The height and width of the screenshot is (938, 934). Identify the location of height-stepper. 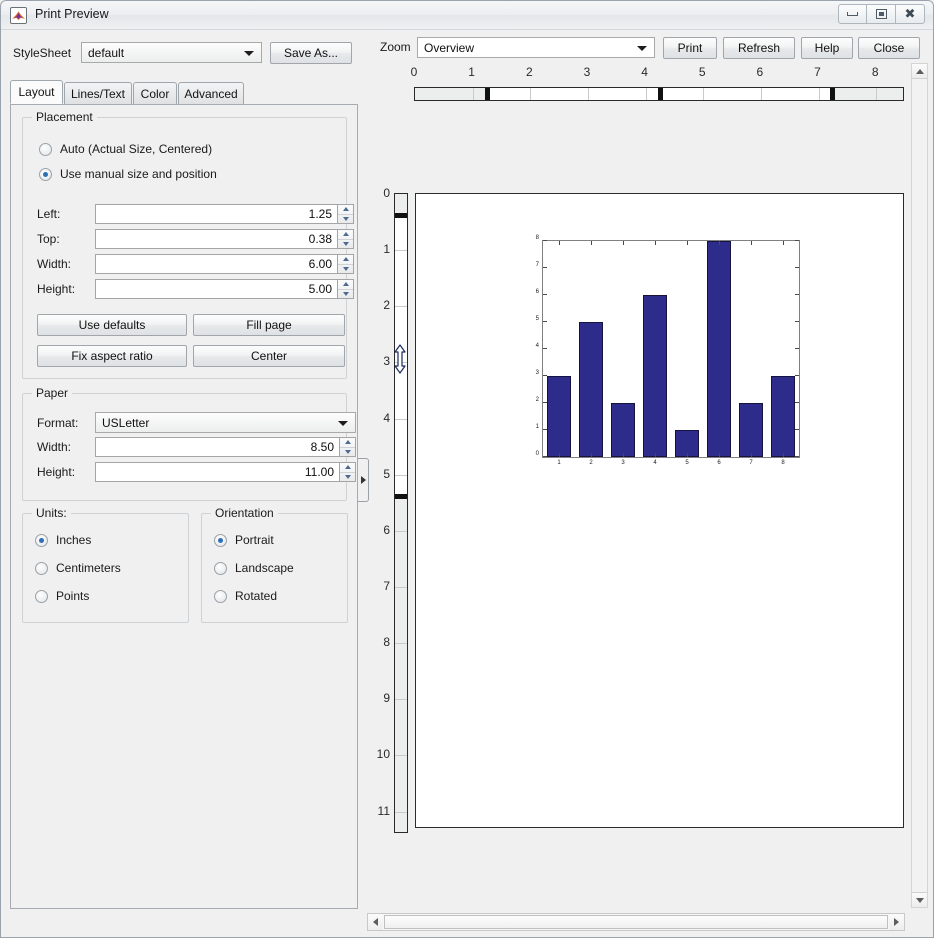
(346, 289).